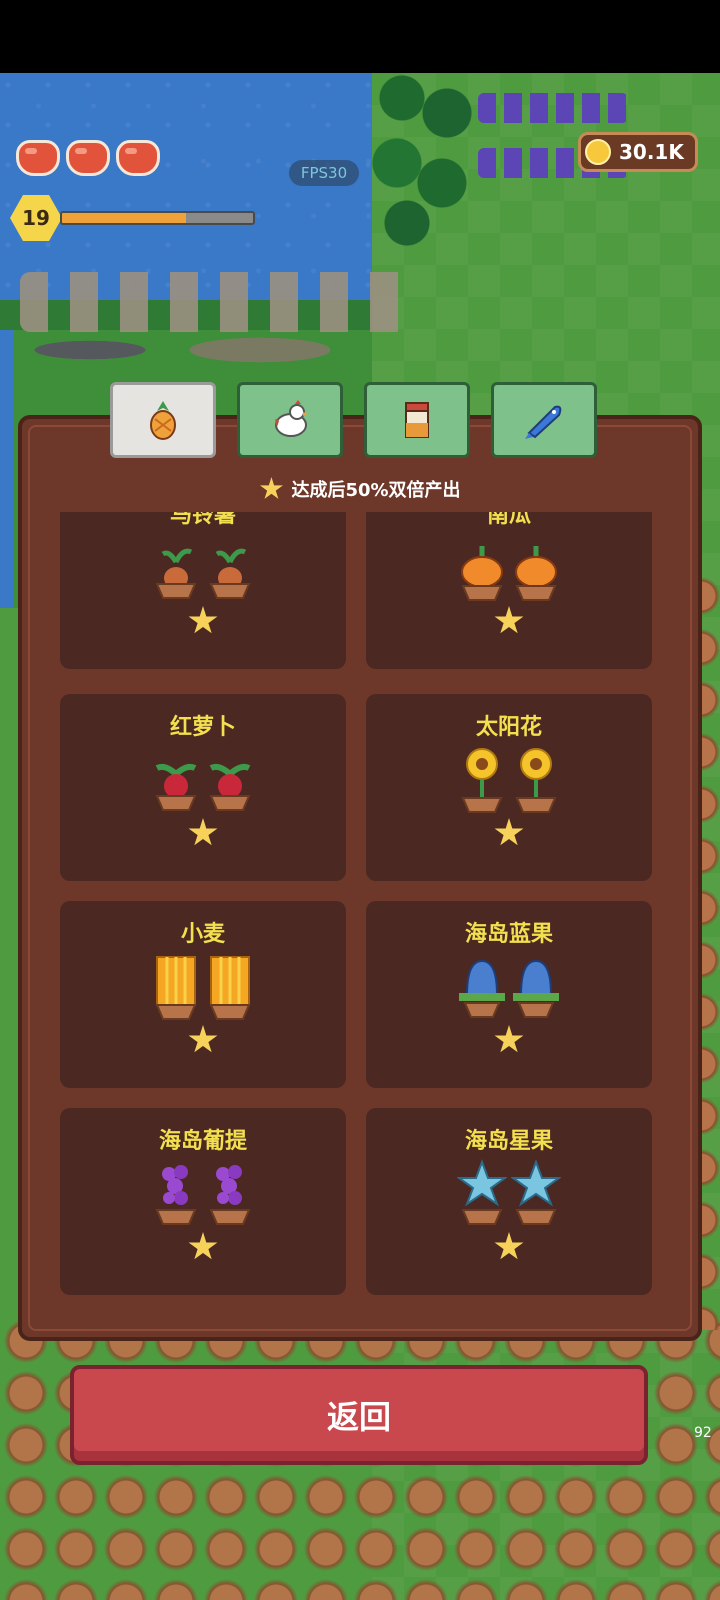 The width and height of the screenshot is (720, 1600). Describe the element at coordinates (202, 727) in the screenshot. I see `item-name: 红萝卜` at that location.